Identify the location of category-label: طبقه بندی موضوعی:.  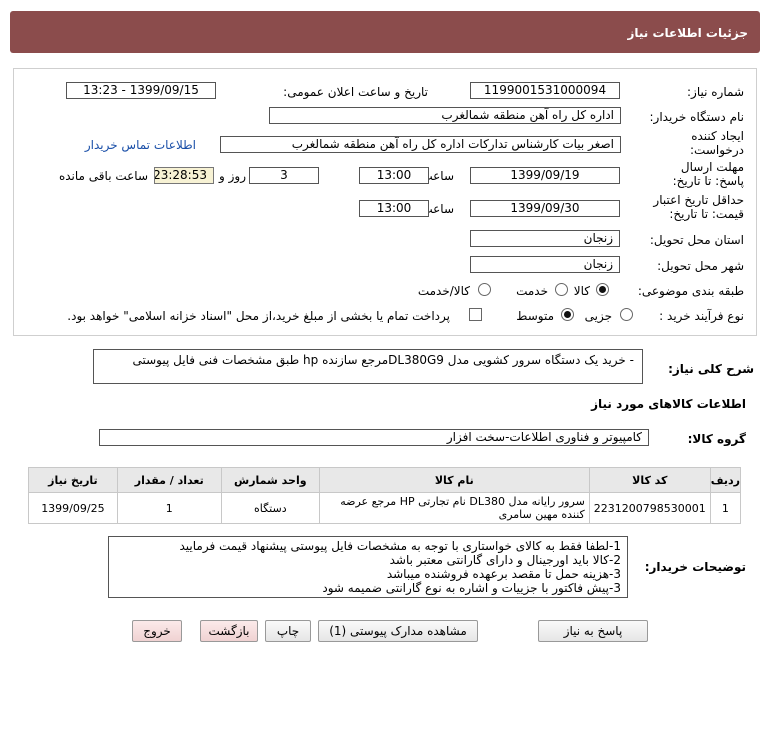
(690, 291).